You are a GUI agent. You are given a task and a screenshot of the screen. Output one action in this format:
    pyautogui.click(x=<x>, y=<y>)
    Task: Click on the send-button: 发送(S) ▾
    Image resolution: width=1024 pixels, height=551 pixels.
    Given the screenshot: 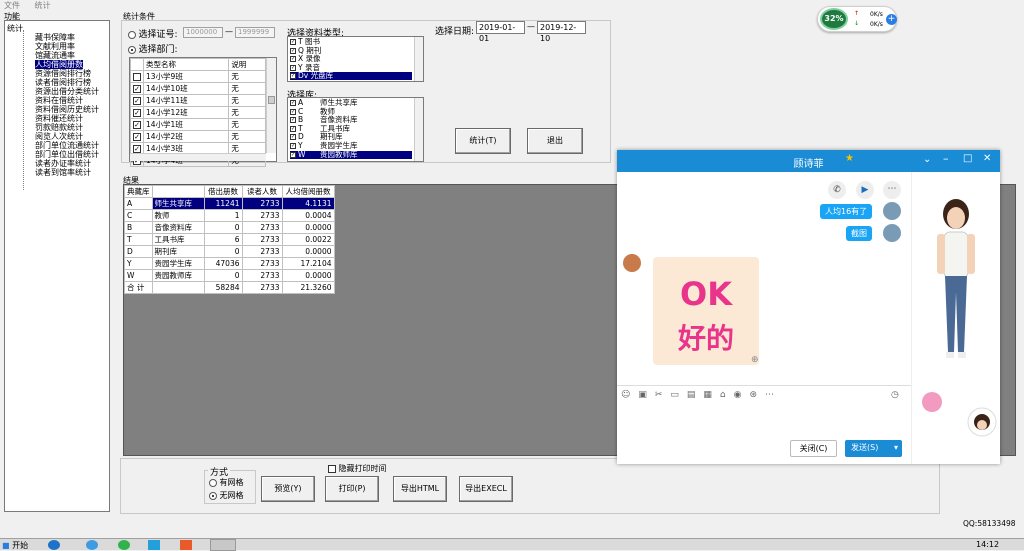 What is the action you would take?
    pyautogui.click(x=873, y=448)
    